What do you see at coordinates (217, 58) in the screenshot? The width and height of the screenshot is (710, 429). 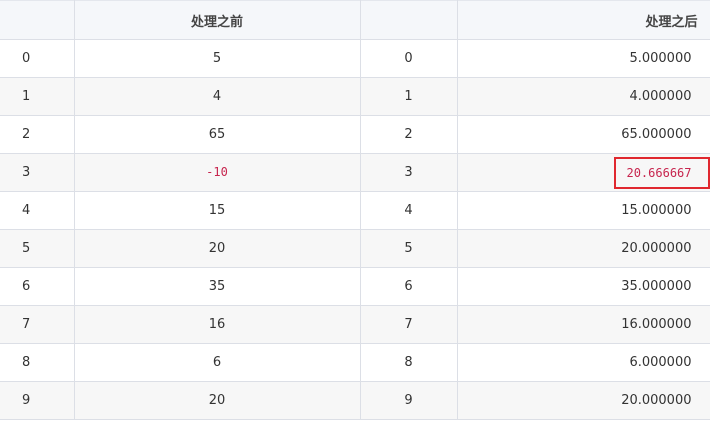 I see `value-before: 5` at bounding box center [217, 58].